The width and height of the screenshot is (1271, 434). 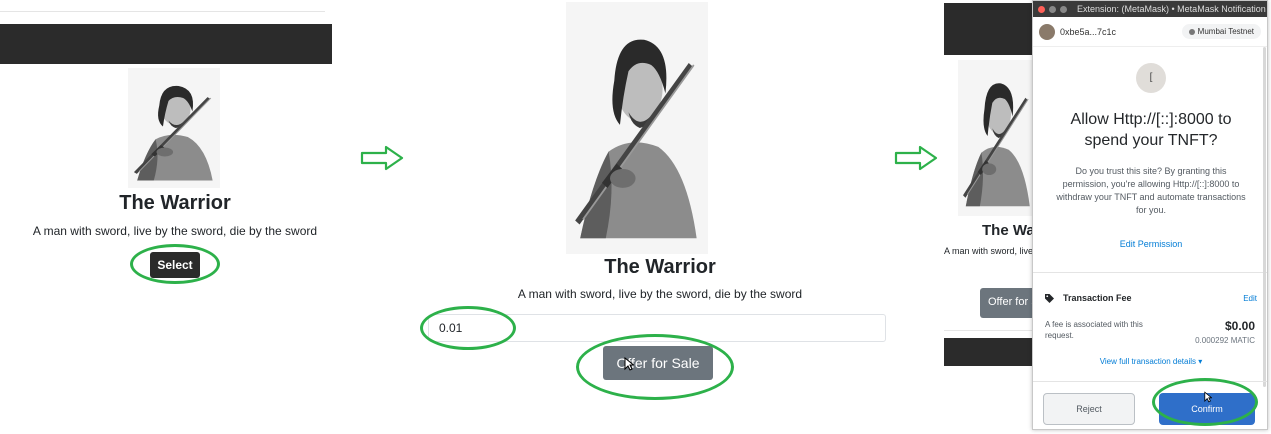 I want to click on account-address: 0xbe5a...7c1c, so click(x=1088, y=31).